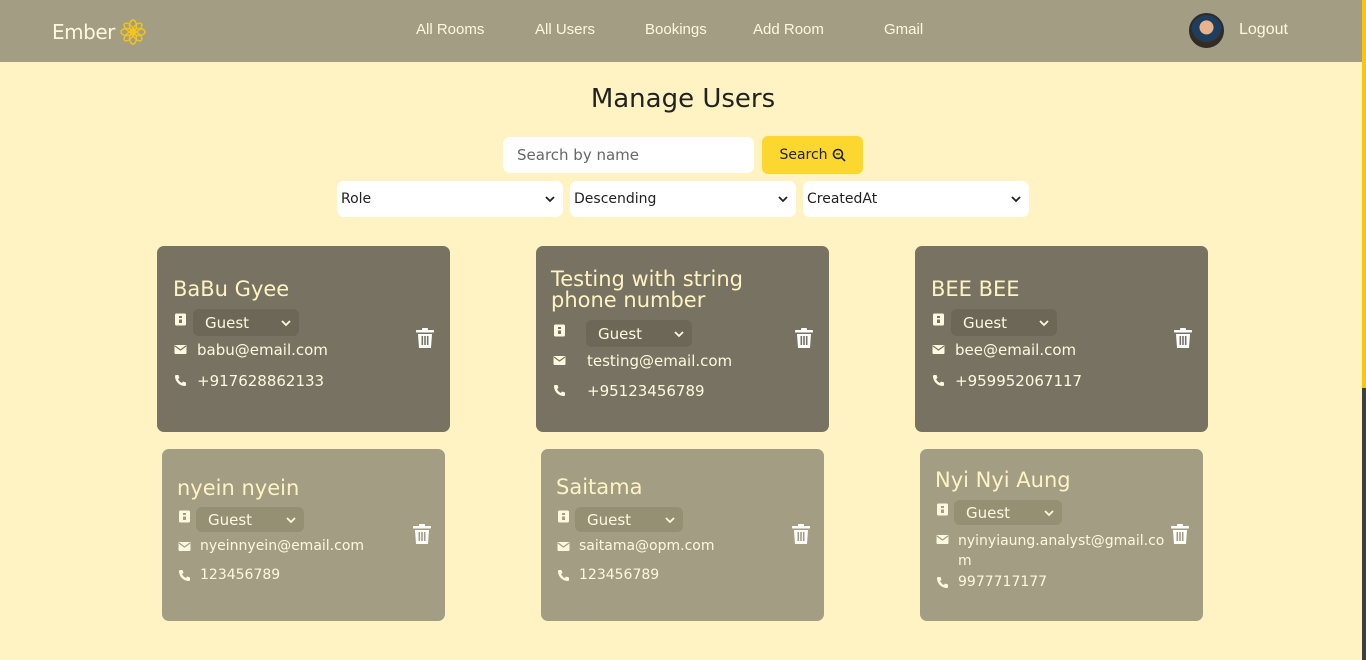 The width and height of the screenshot is (1366, 660). I want to click on lotus-logo-icon, so click(133, 32).